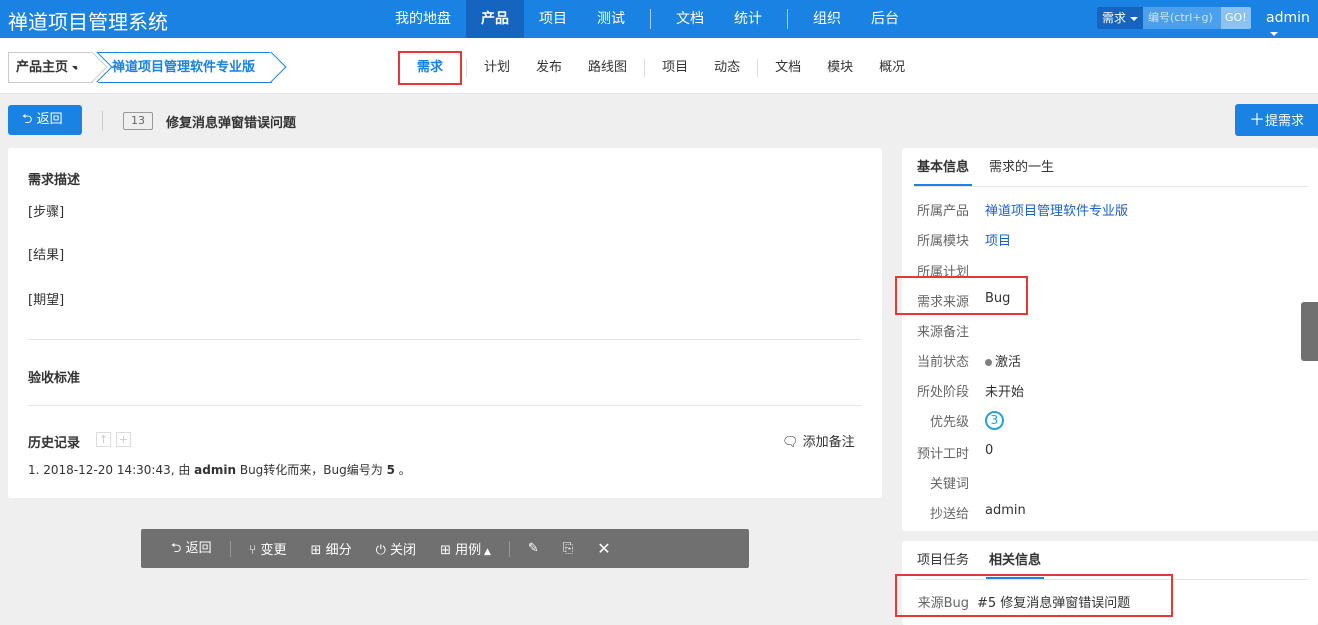 This screenshot has height=625, width=1318. What do you see at coordinates (1111, 173) in the screenshot?
I see `info-tabs: 基本信息 需求的一生` at bounding box center [1111, 173].